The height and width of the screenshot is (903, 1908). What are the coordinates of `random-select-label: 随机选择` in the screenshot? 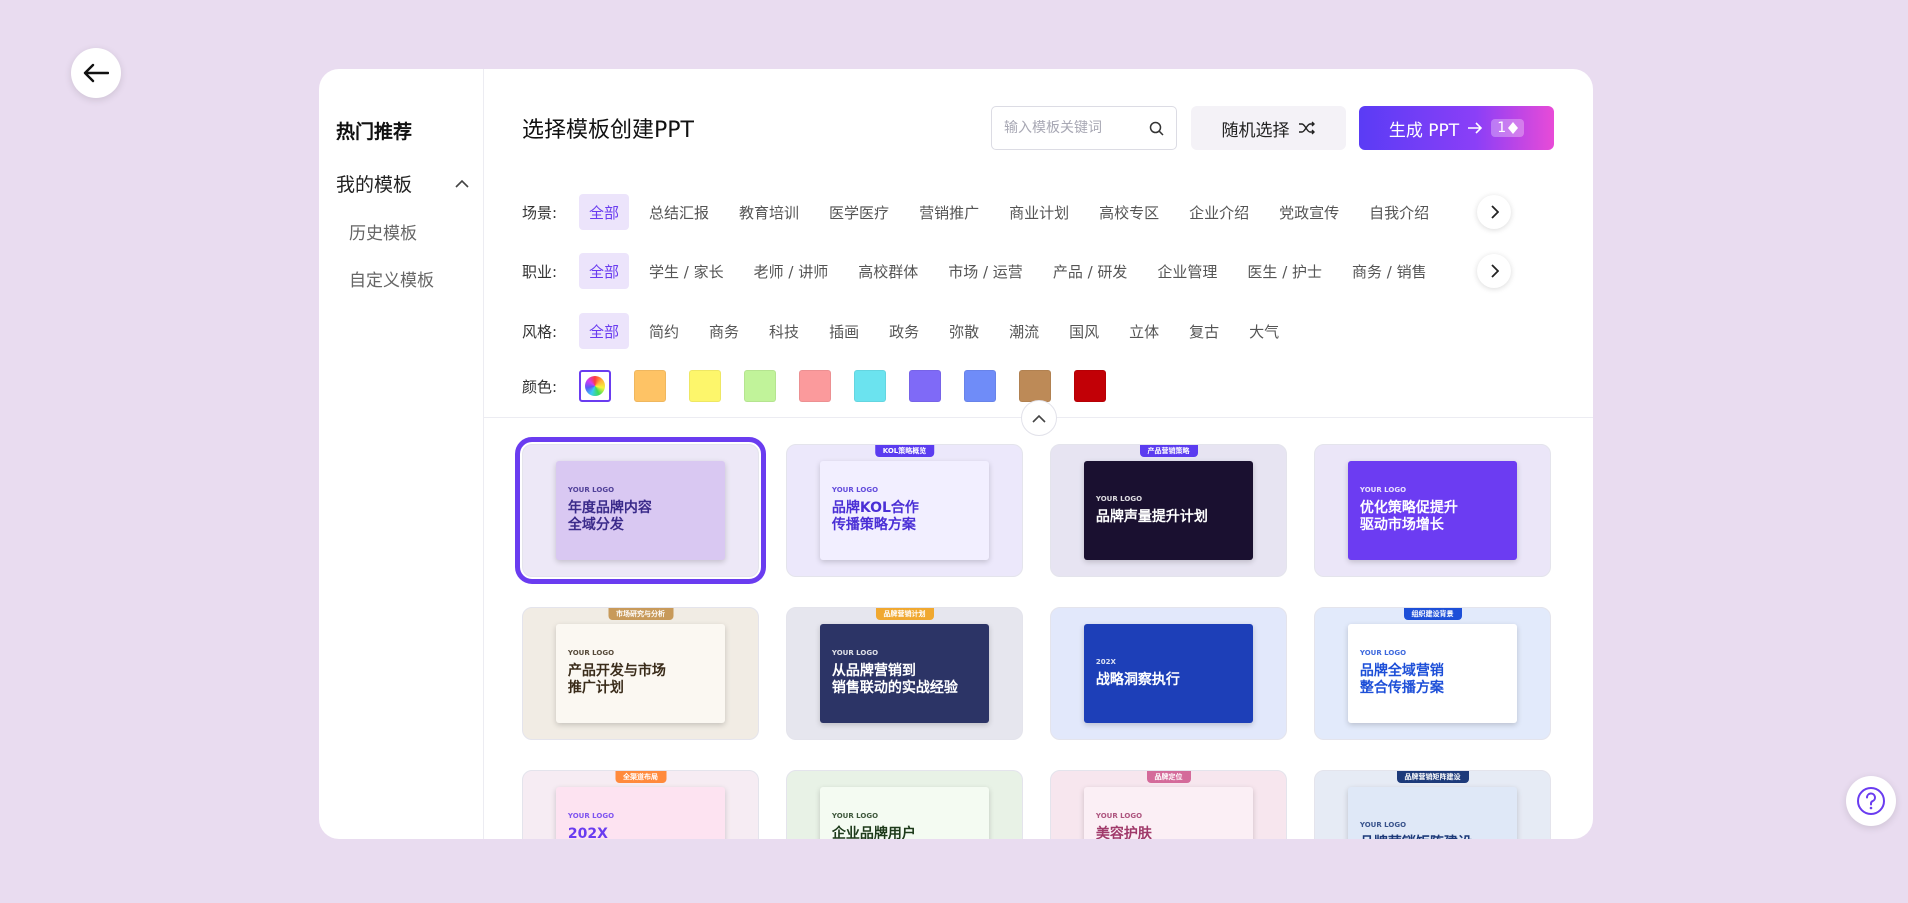 It's located at (1255, 130).